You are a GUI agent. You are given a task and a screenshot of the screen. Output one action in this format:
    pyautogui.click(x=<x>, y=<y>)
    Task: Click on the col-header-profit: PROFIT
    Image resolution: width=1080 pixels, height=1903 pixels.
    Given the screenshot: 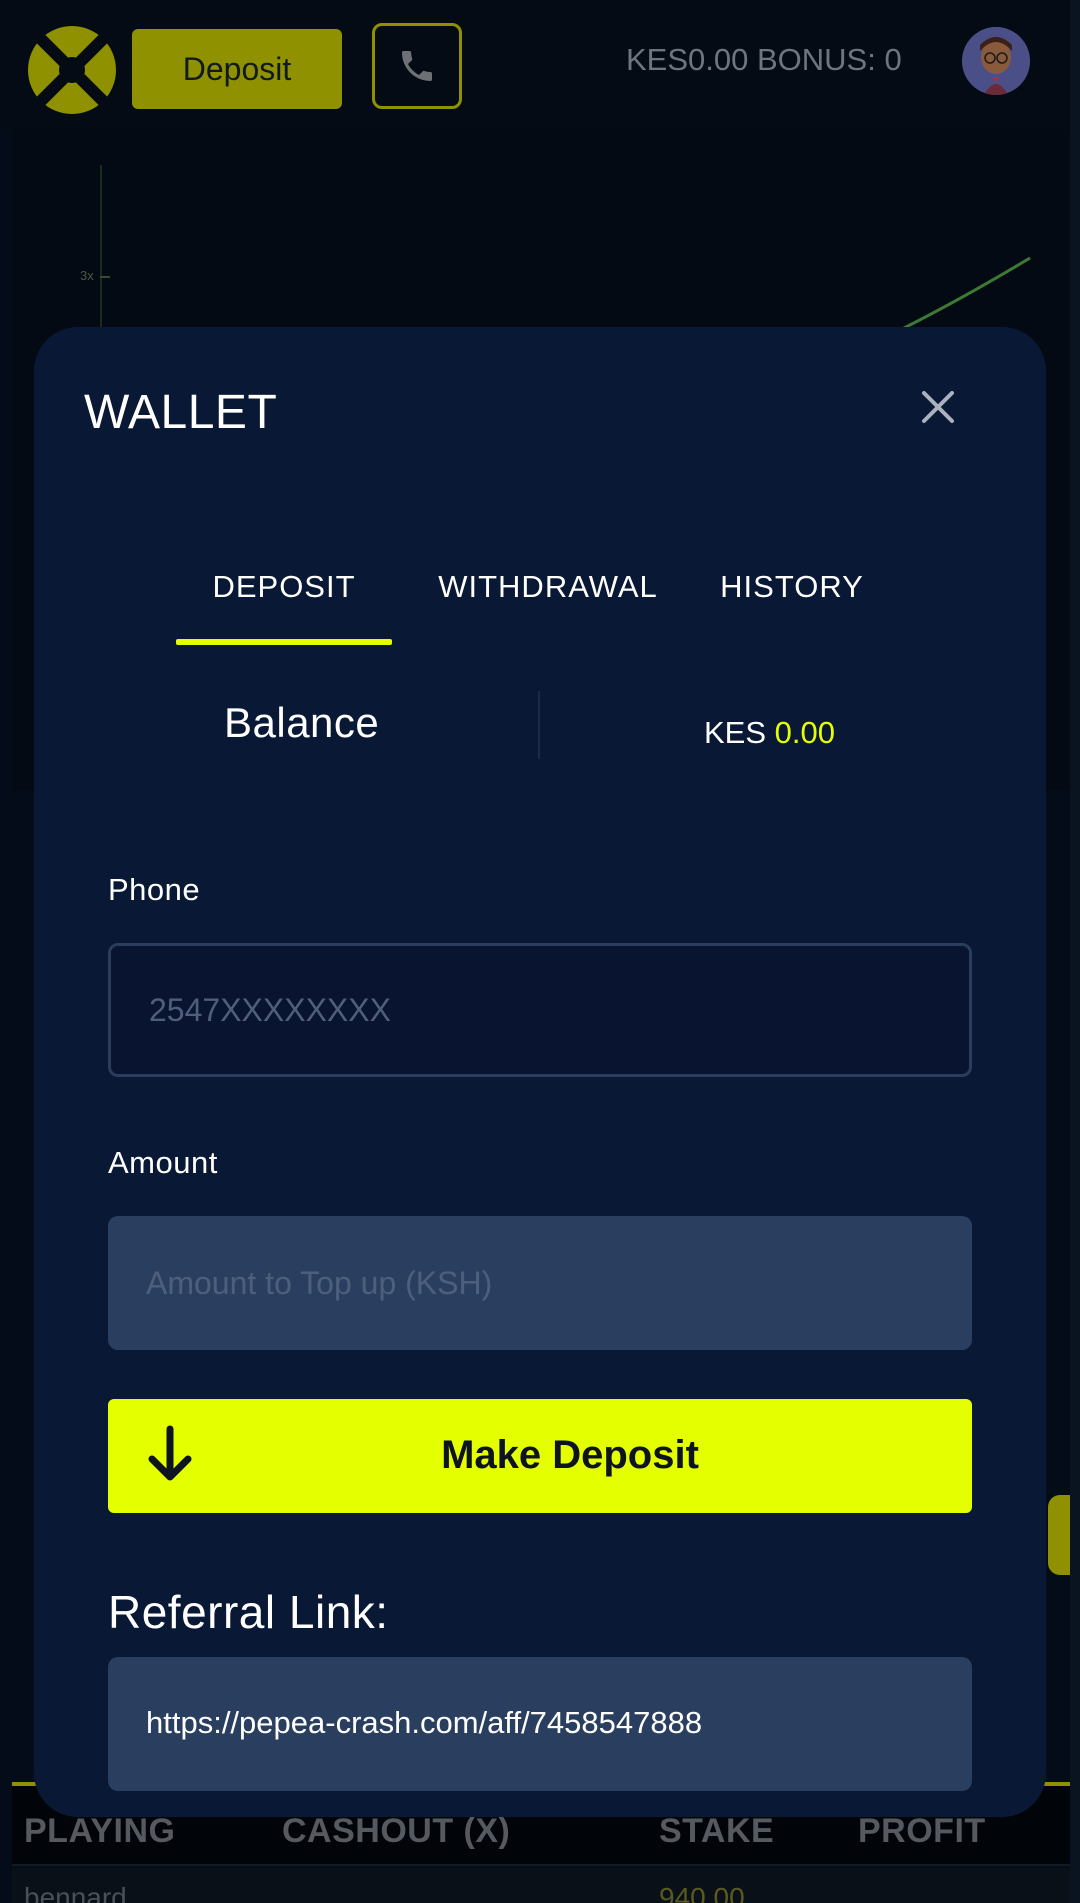 What is the action you would take?
    pyautogui.click(x=922, y=1831)
    